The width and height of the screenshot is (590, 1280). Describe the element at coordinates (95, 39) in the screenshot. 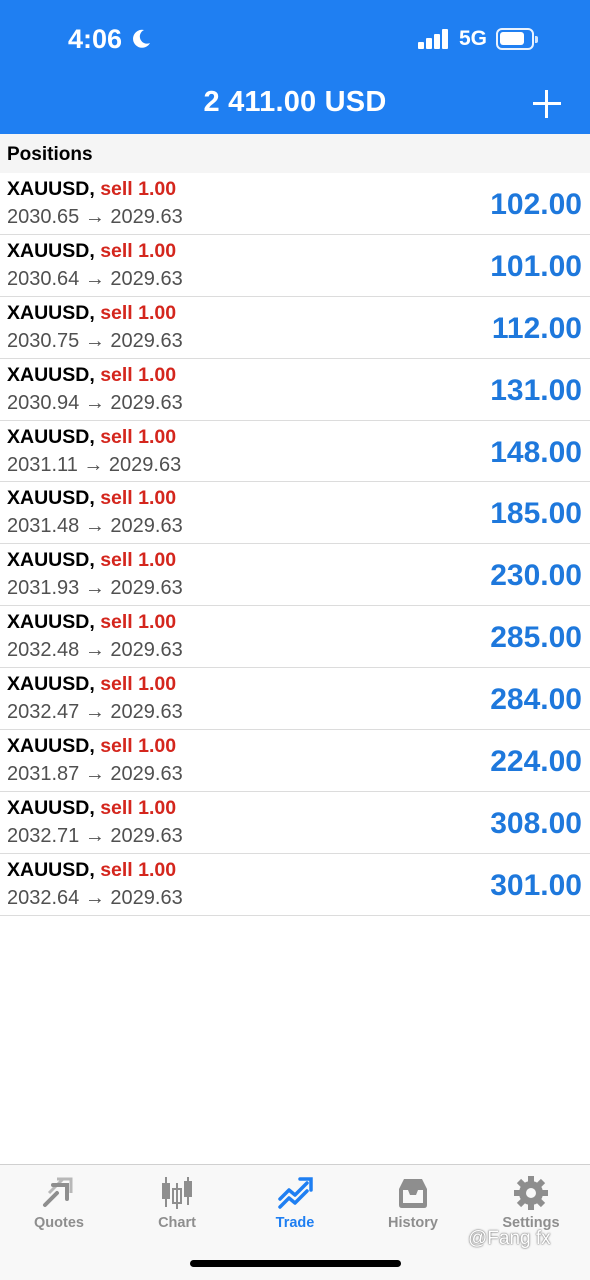

I see `status-time: 4:06` at that location.